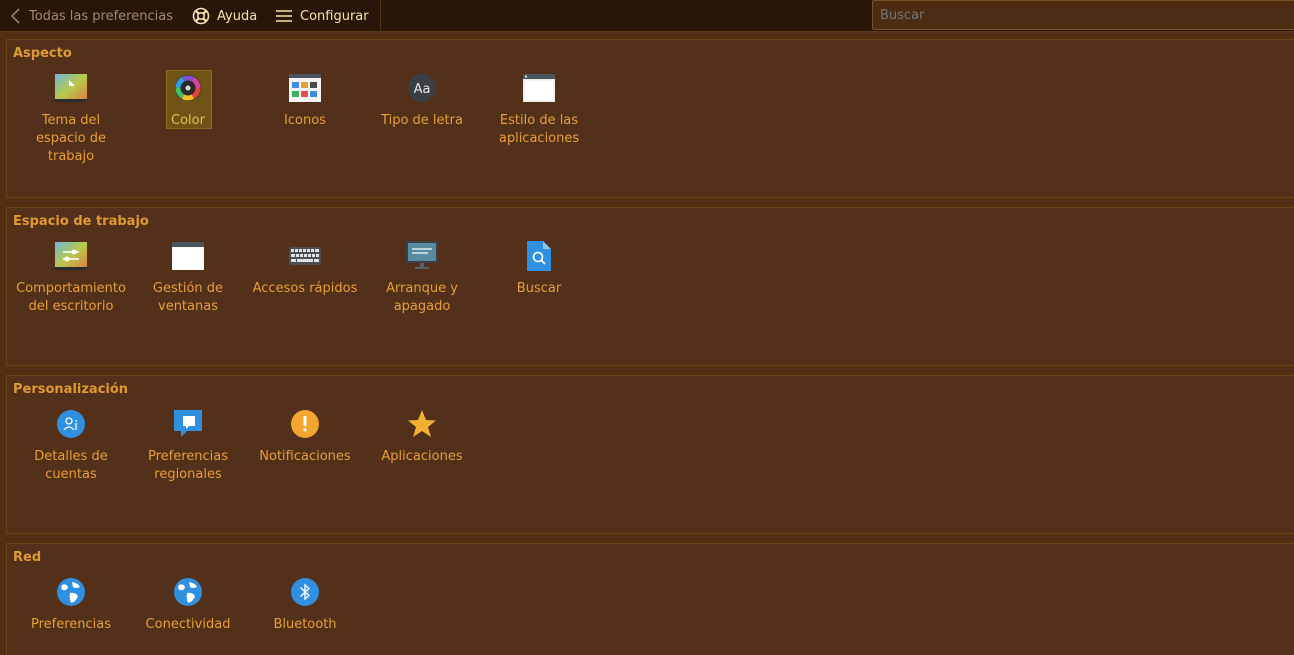 The height and width of the screenshot is (655, 1294). What do you see at coordinates (71, 88) in the screenshot?
I see `workspace-theme-icon` at bounding box center [71, 88].